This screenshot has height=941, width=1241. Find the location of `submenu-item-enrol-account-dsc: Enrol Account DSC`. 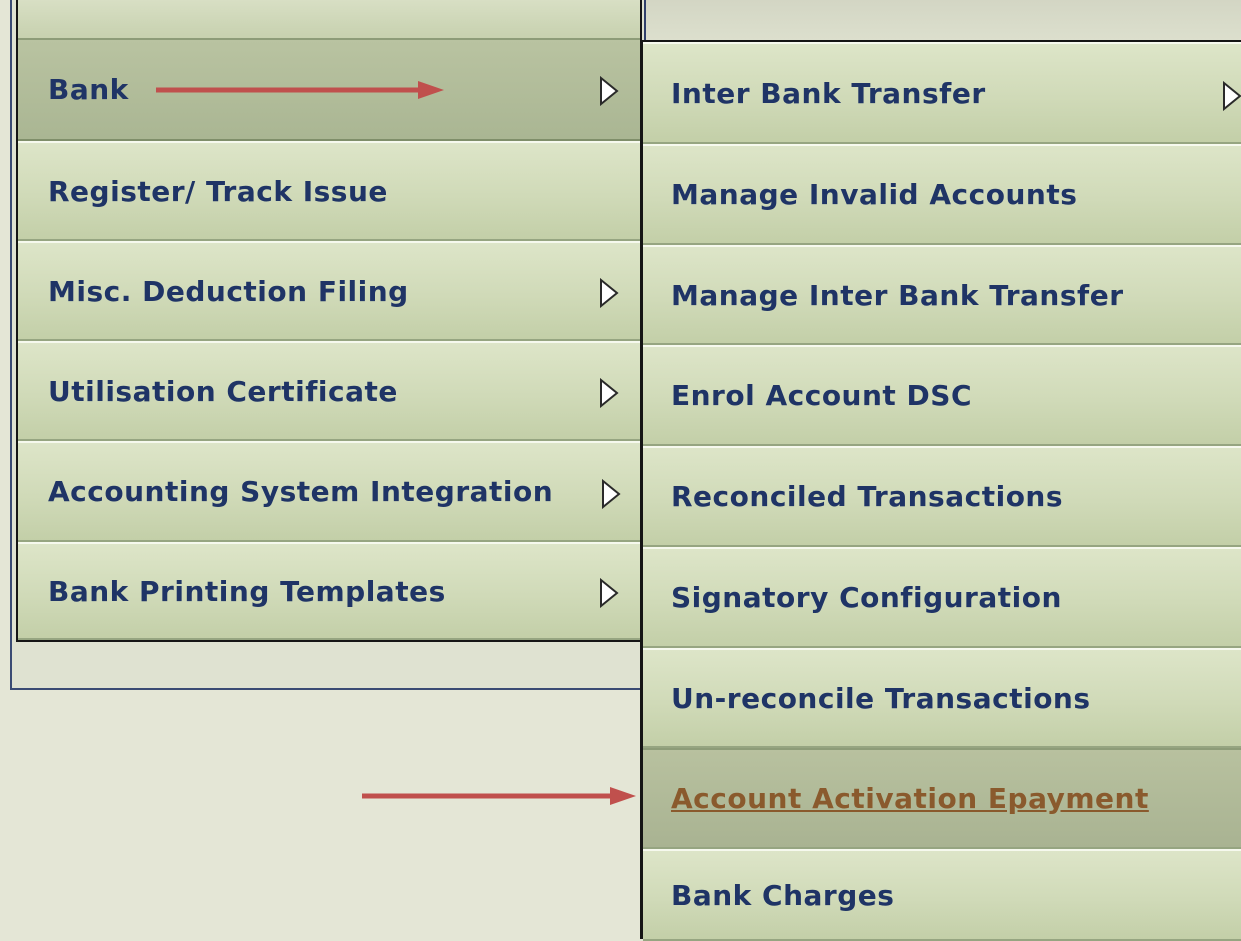

submenu-item-enrol-account-dsc: Enrol Account DSC is located at coordinates (942, 395).